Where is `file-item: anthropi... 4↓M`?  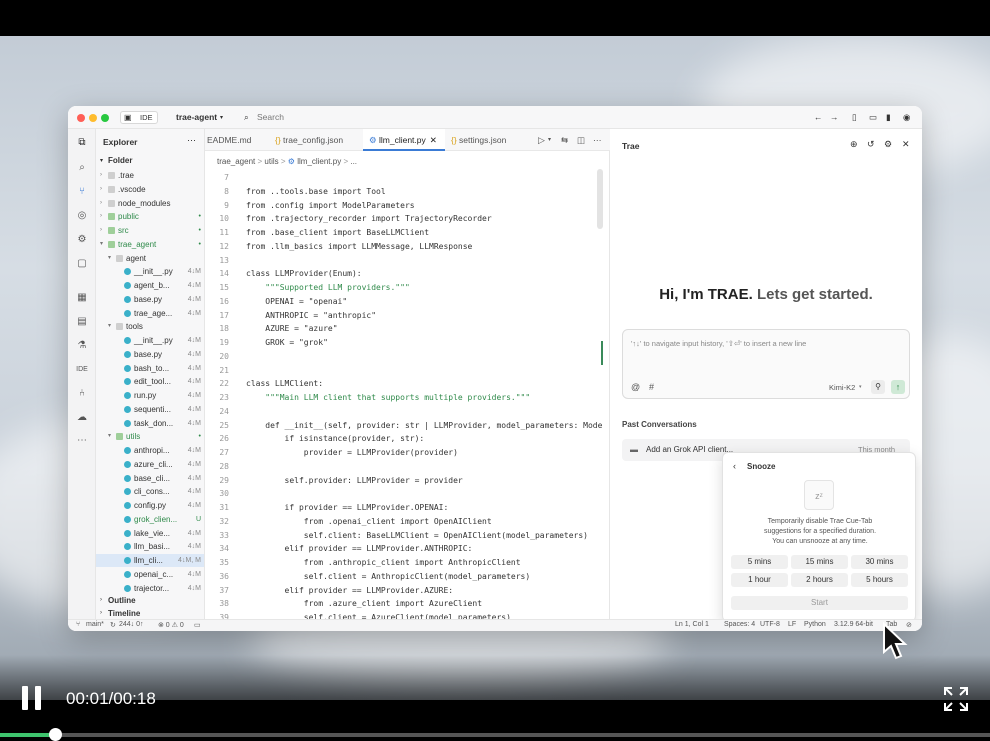
file-item: anthropi... 4↓M is located at coordinates (150, 450).